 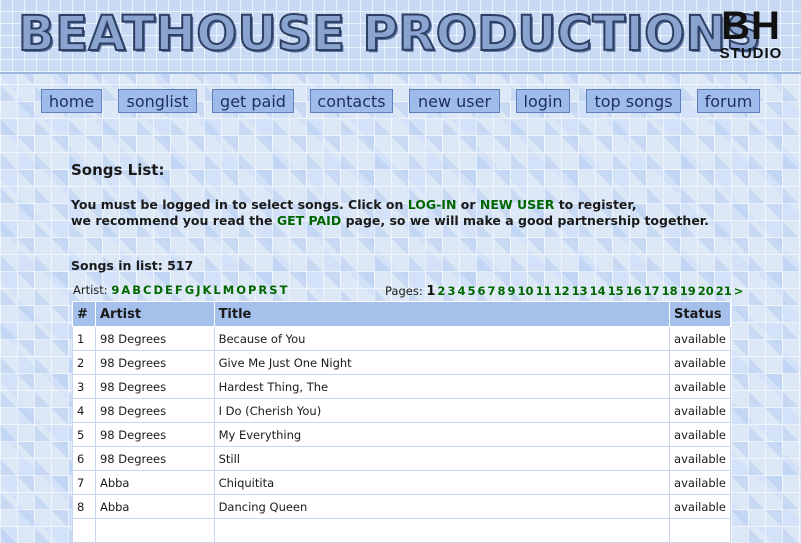 I want to click on nav-home: home, so click(x=71, y=101).